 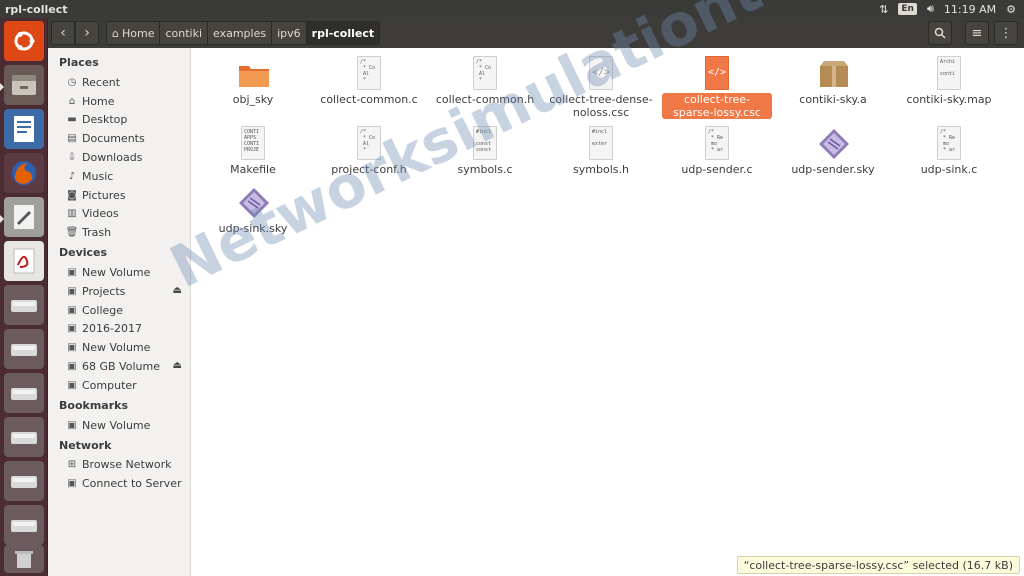 I want to click on file-item-contiki-sky-map: Archi conti contiki-sky.map, so click(x=949, y=81).